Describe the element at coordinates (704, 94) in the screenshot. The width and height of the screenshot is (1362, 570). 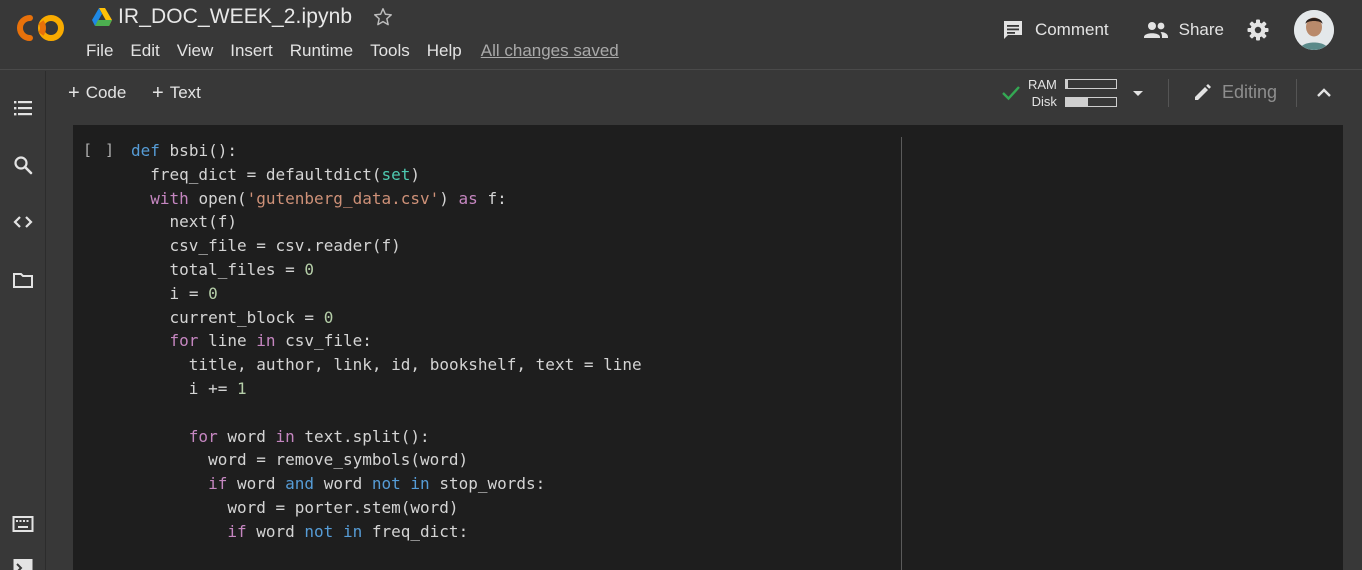
I see `notebook-toolbar: + Code + Text RAM Disk Editing` at that location.